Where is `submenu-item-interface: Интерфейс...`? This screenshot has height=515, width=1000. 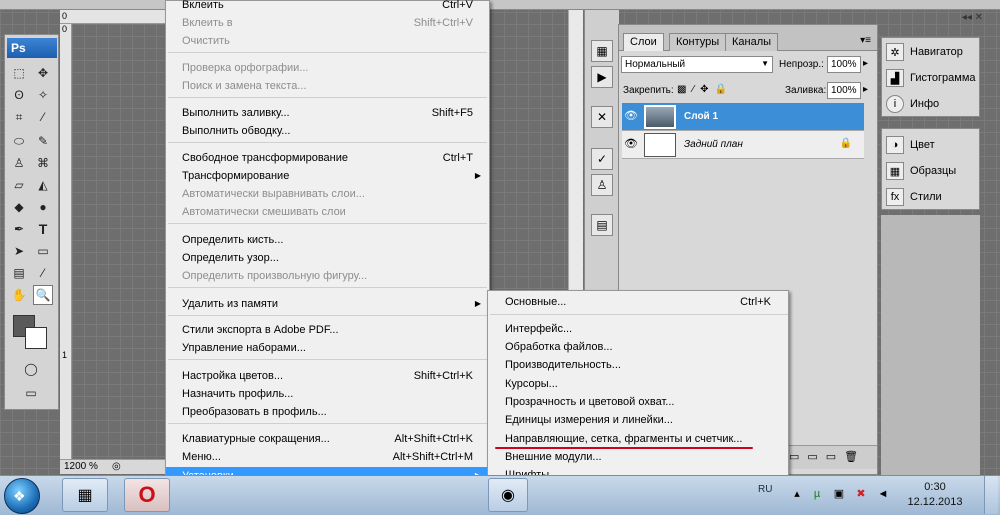
submenu-item-interface: Интерфейс... is located at coordinates (638, 329).